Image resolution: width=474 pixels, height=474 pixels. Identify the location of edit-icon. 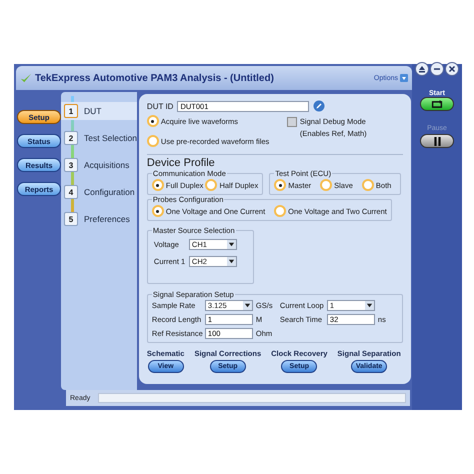
(319, 106).